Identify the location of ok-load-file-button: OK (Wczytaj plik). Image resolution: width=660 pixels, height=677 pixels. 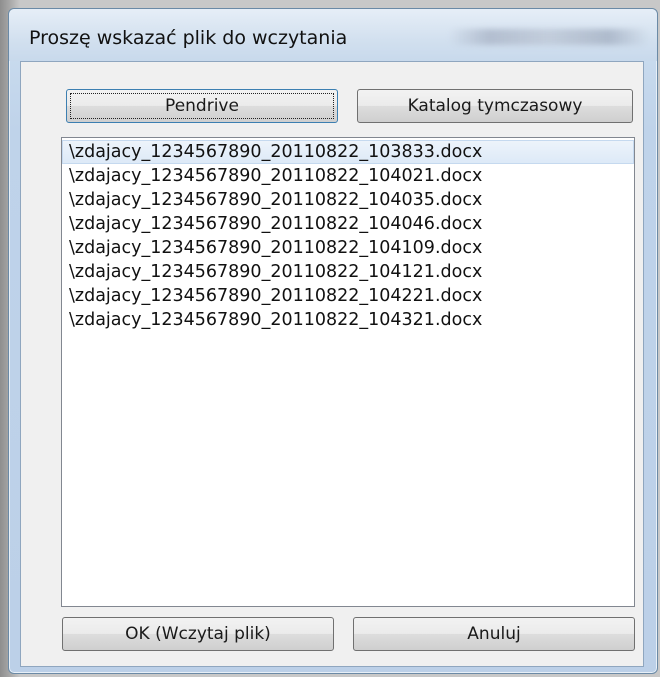
(198, 634).